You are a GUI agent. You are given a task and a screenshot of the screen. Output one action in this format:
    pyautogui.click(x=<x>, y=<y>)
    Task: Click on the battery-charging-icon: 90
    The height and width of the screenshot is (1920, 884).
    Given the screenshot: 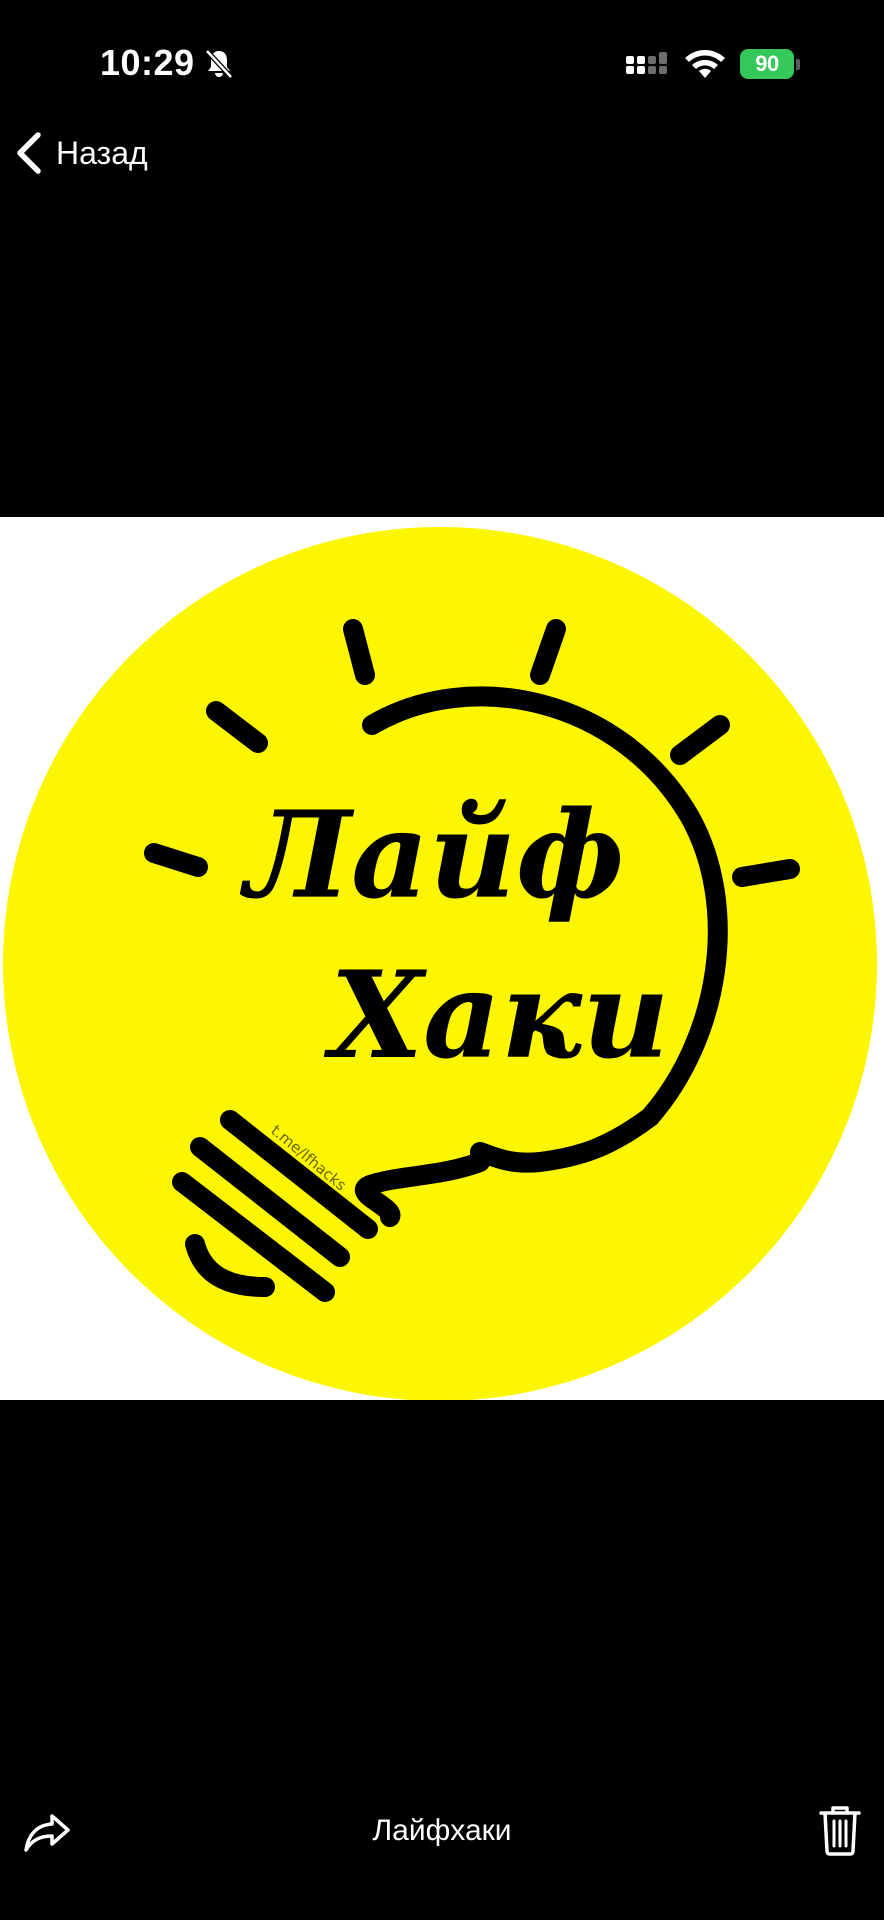 What is the action you would take?
    pyautogui.click(x=771, y=64)
    